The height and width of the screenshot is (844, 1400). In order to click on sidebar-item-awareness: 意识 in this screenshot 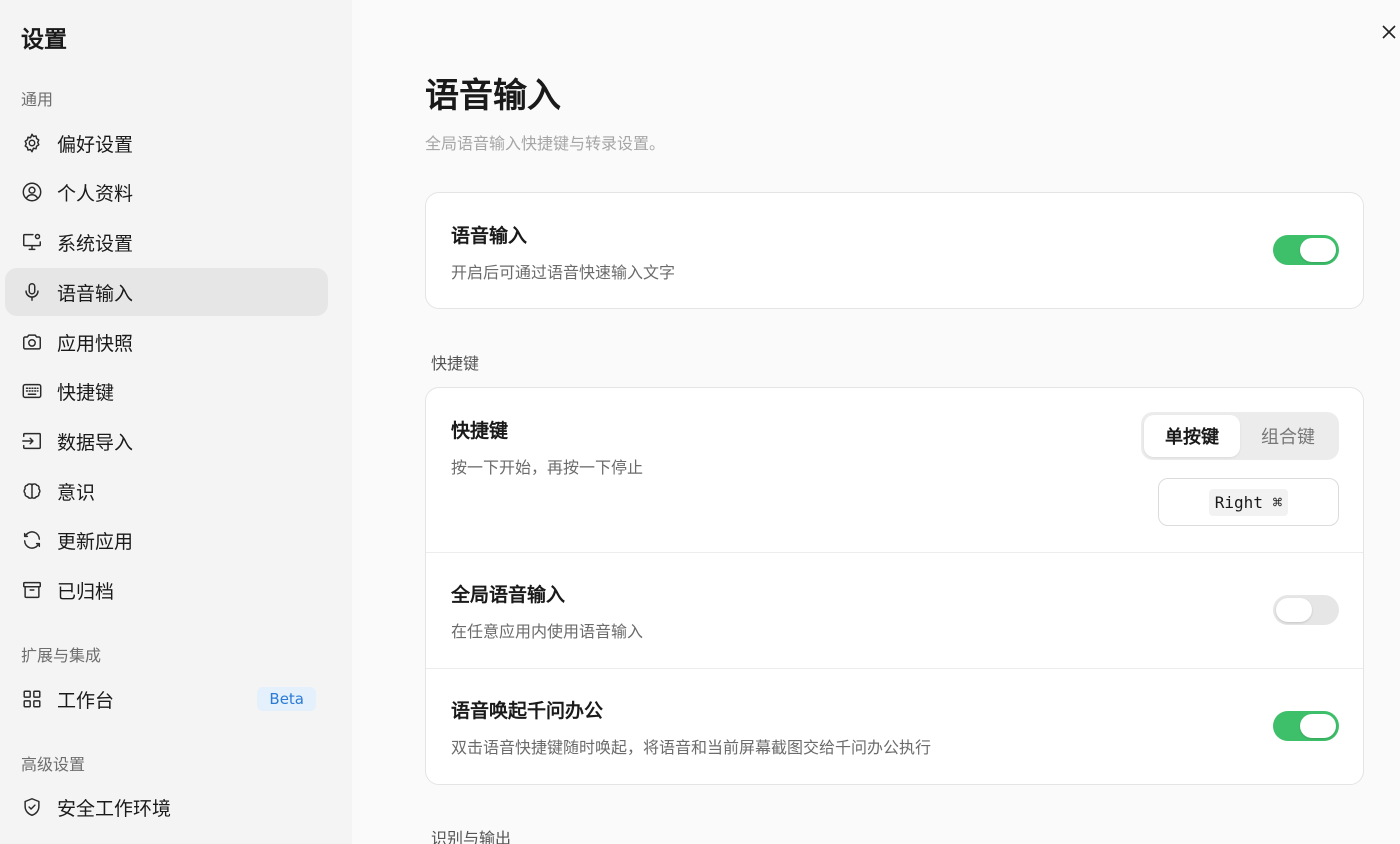, I will do `click(166, 491)`.